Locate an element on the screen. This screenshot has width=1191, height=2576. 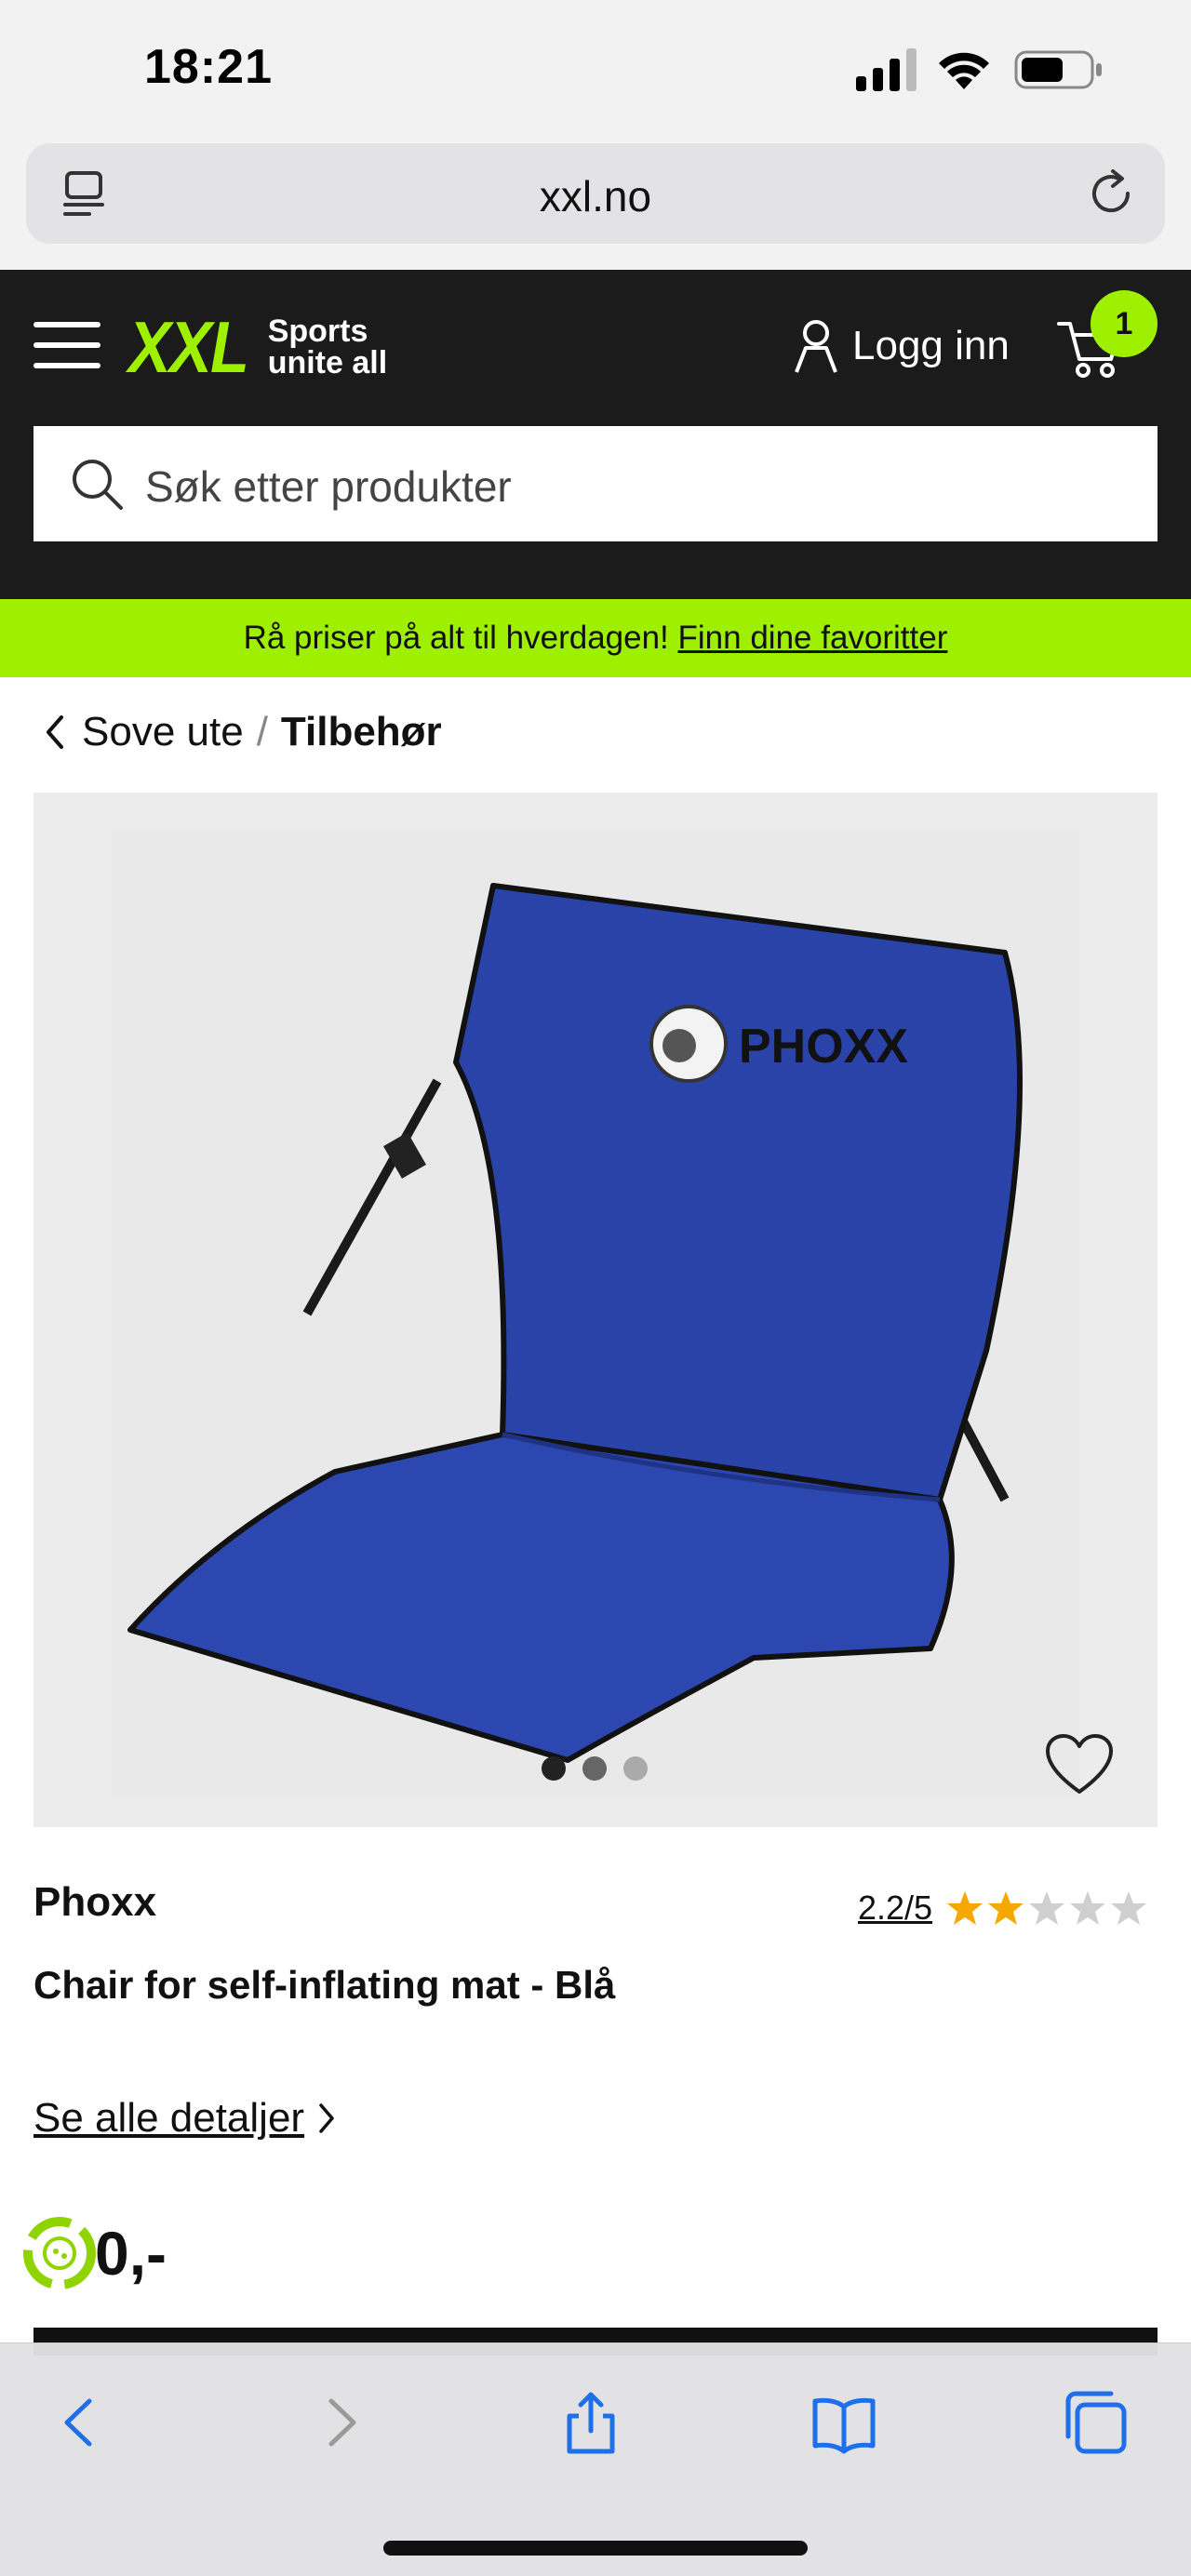
logo-tagline-line-2: unite all is located at coordinates (327, 362).